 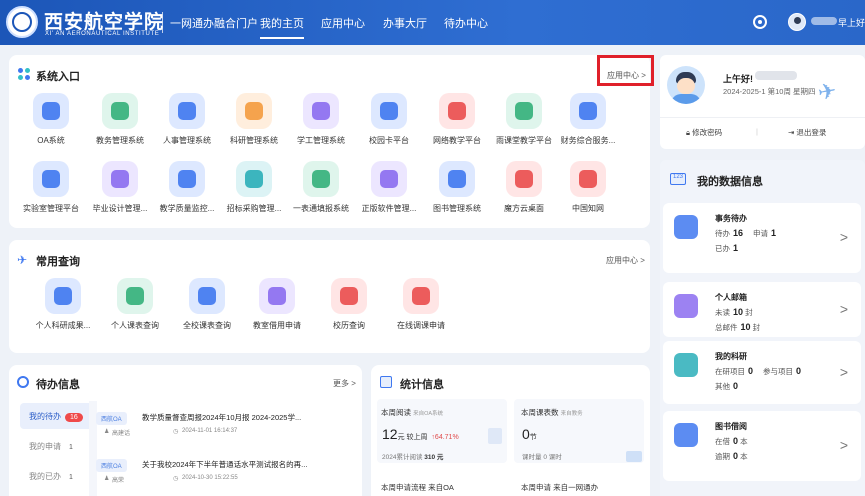 I want to click on tab-my-done-label: 我的已办, so click(x=45, y=476).